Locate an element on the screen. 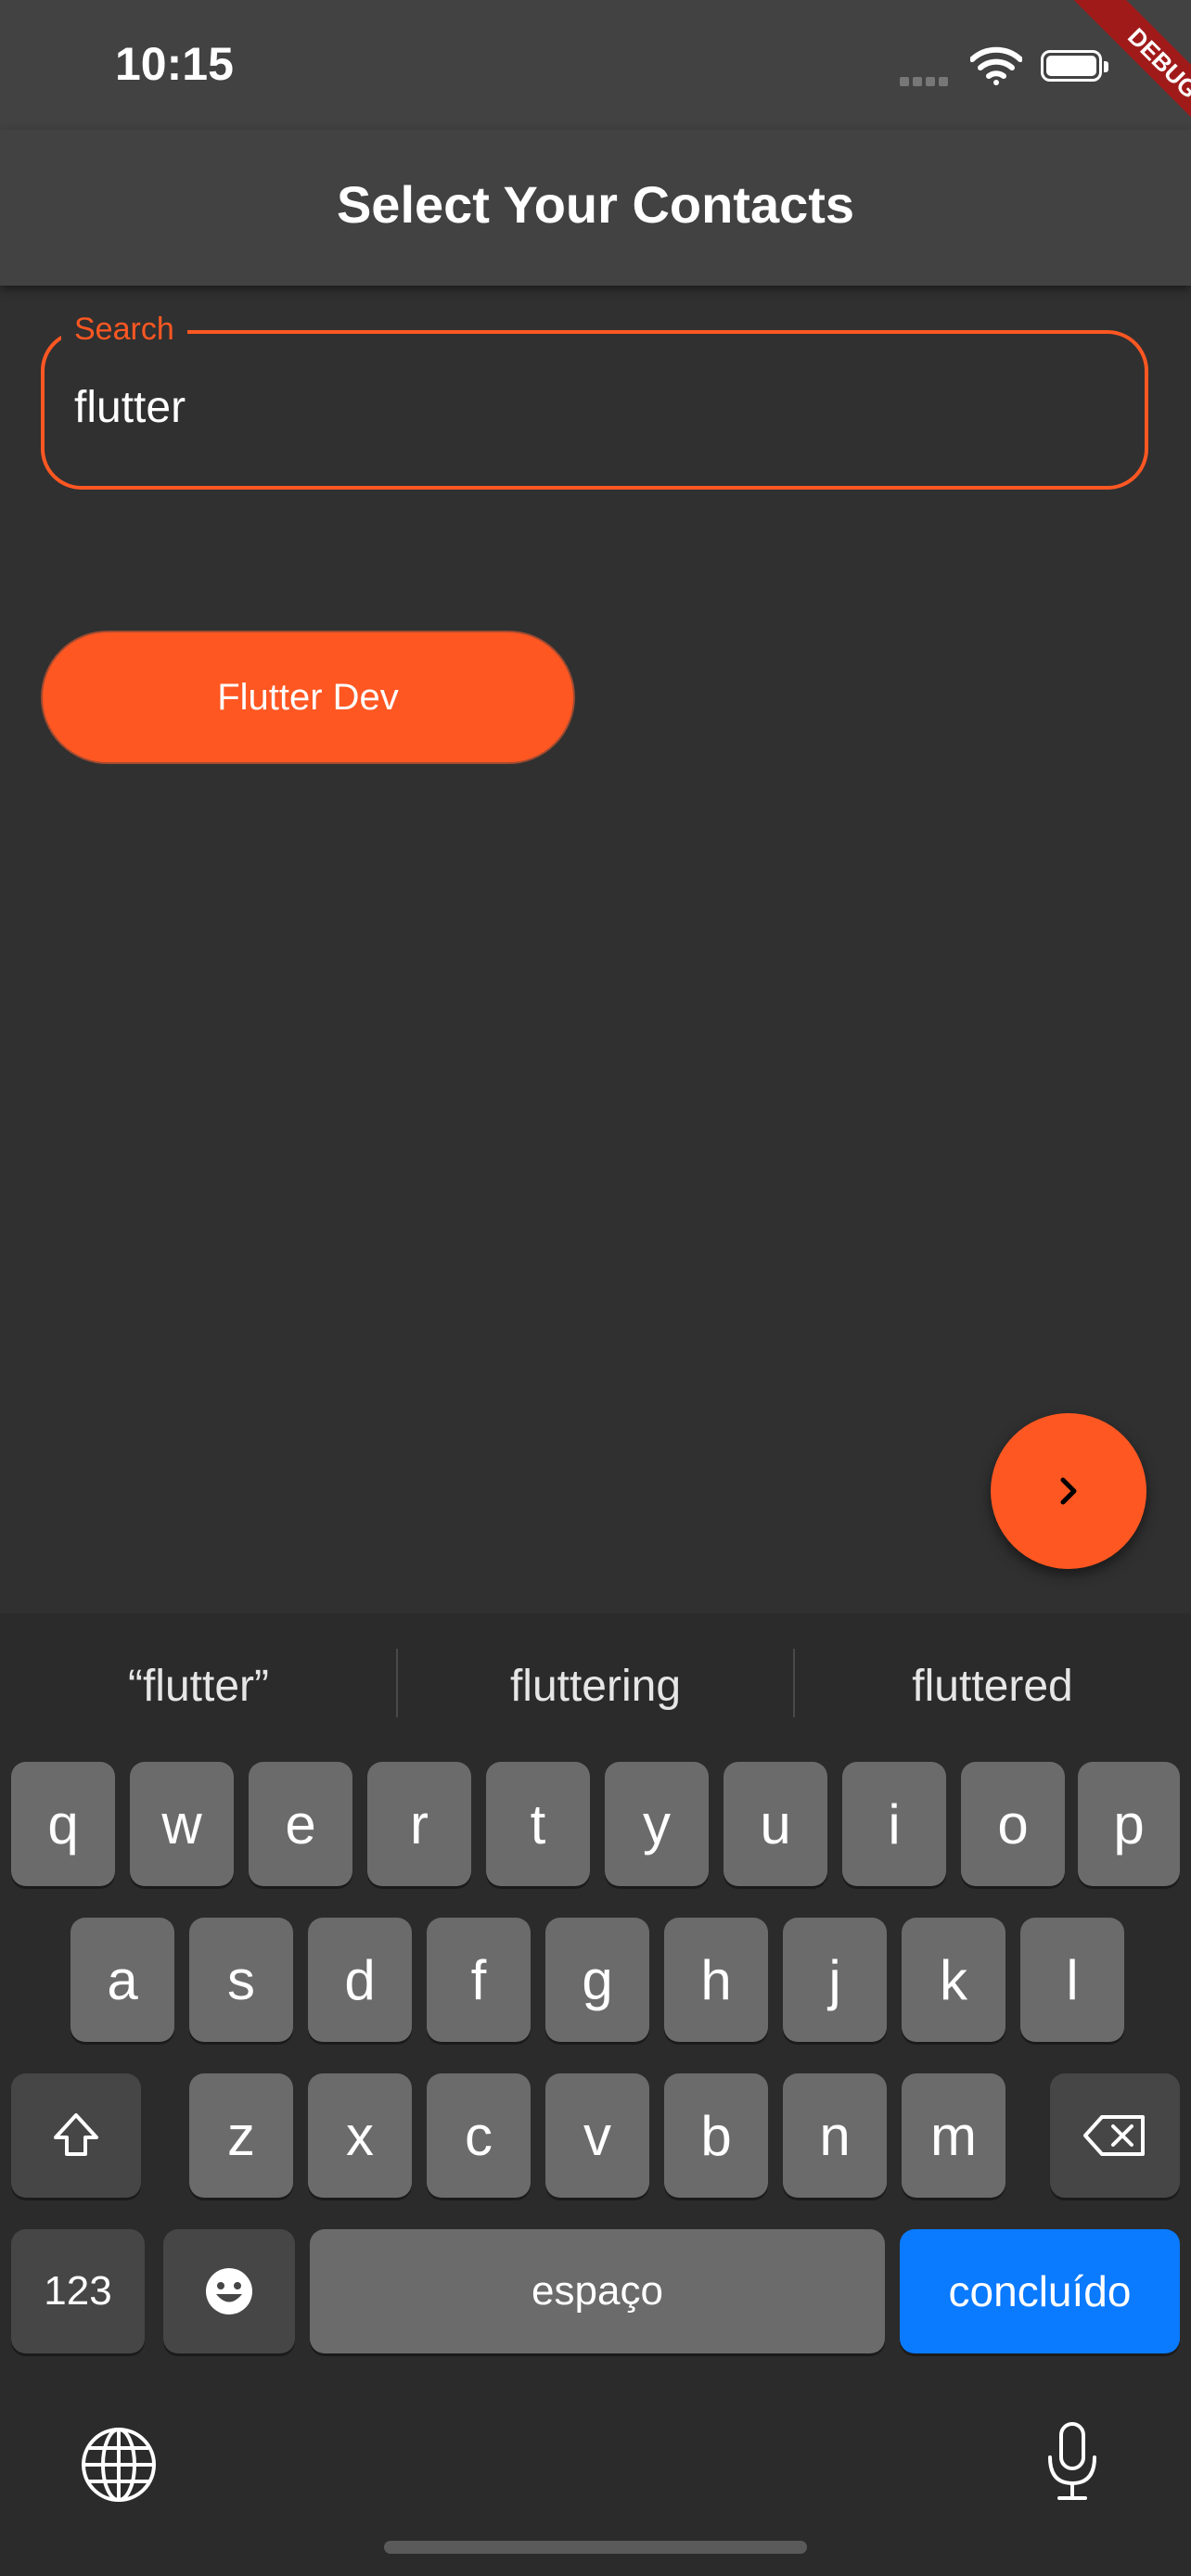 Image resolution: width=1191 pixels, height=2576 pixels. key-b: b is located at coordinates (716, 2136).